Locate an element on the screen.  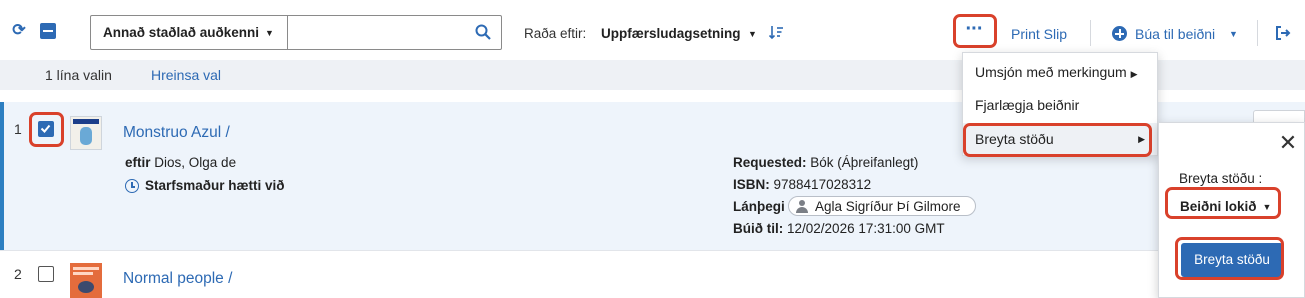
isbn-label: ISBN: is located at coordinates (751, 184).